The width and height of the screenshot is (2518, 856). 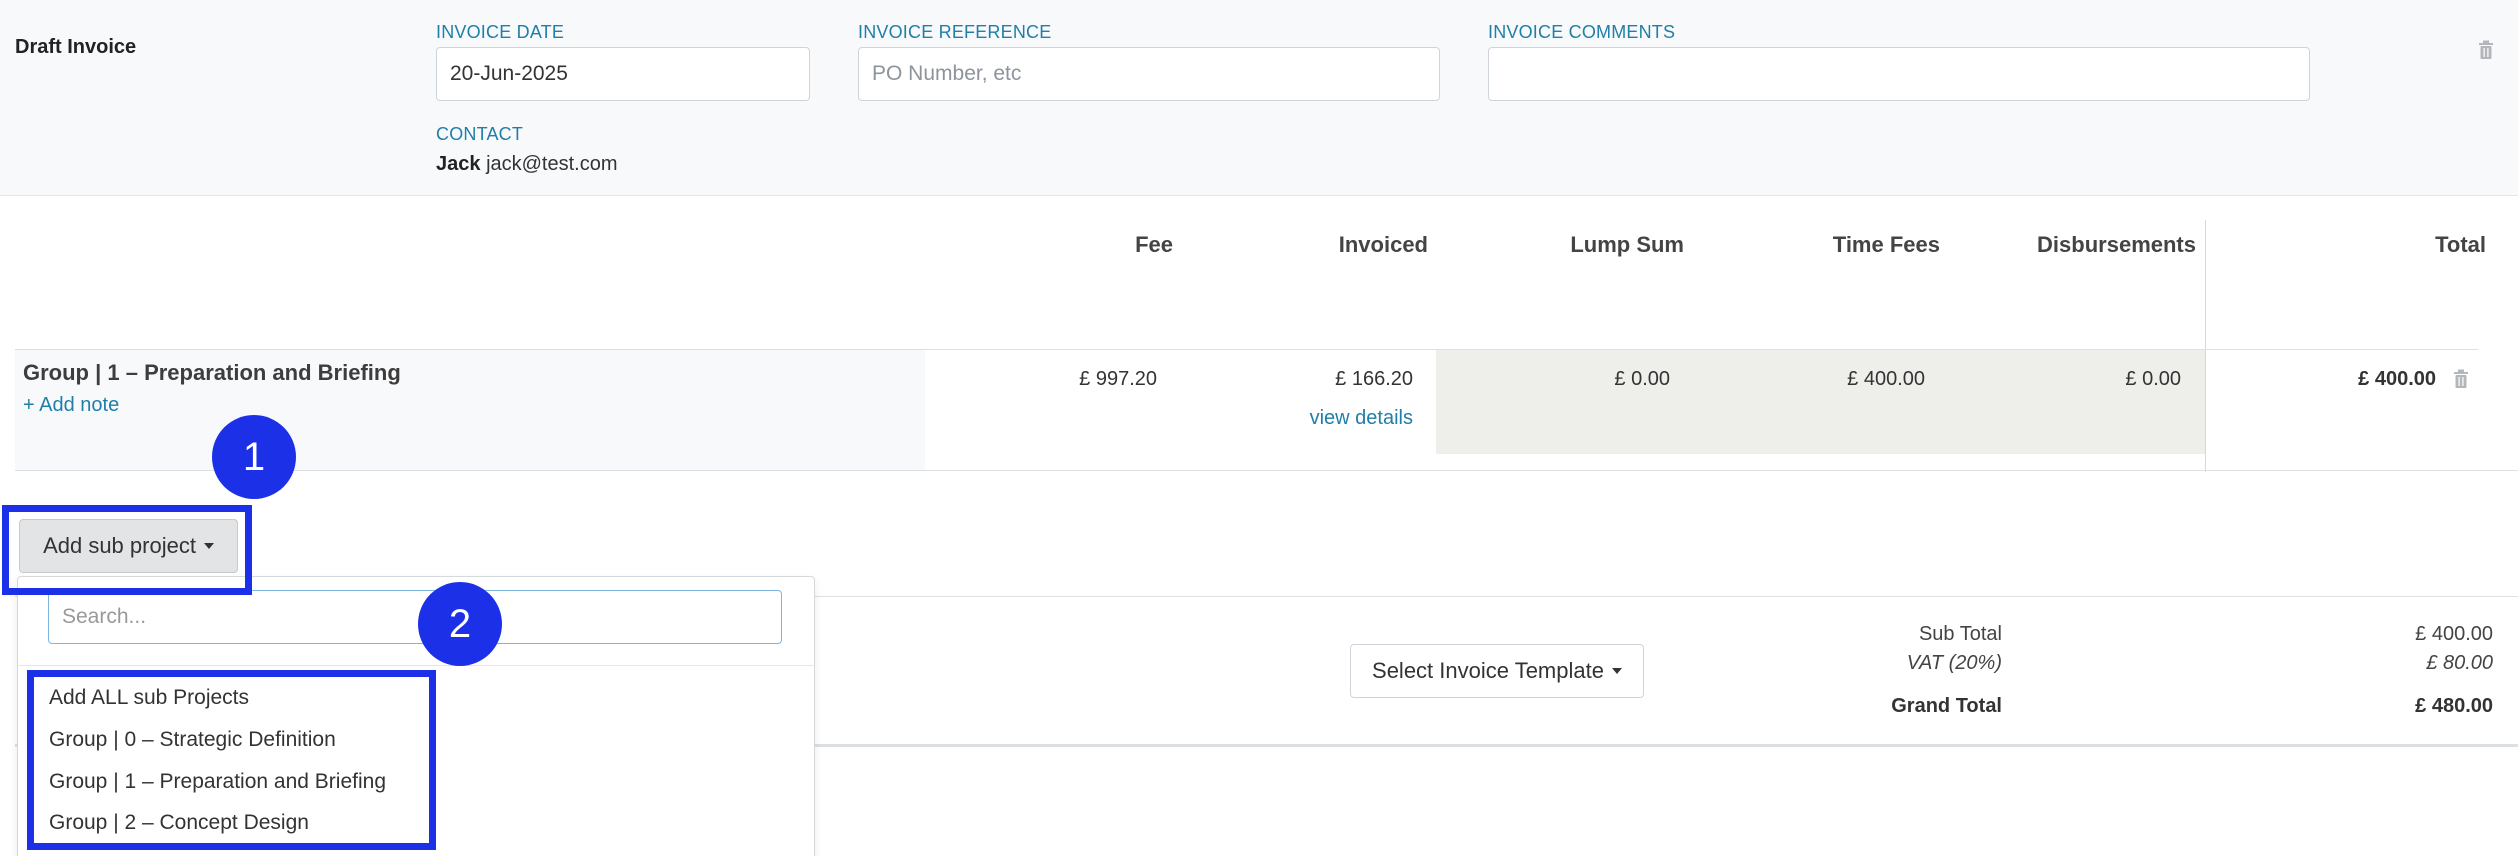 I want to click on contact-name: Jack, so click(x=458, y=164).